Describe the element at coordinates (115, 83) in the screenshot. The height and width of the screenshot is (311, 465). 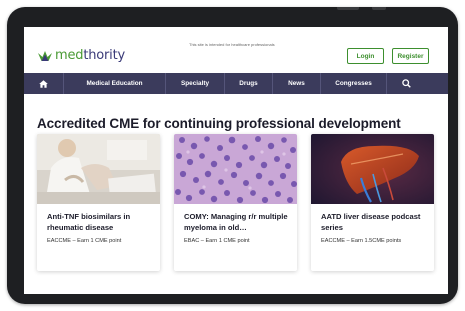
I see `nav-medical-education: Medical Education` at that location.